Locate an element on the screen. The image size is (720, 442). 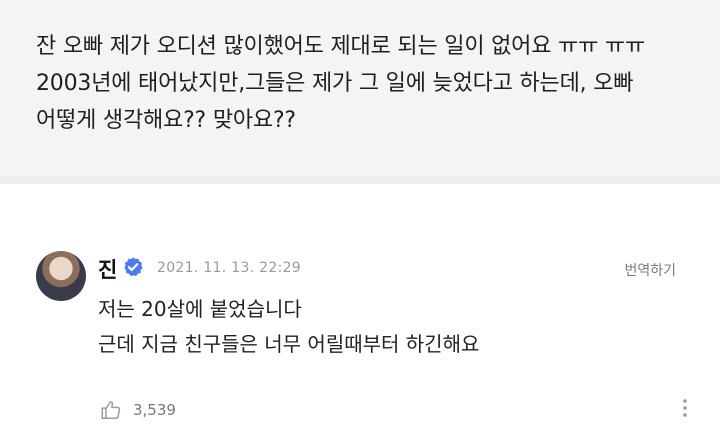
author-name: 진 is located at coordinates (107, 269).